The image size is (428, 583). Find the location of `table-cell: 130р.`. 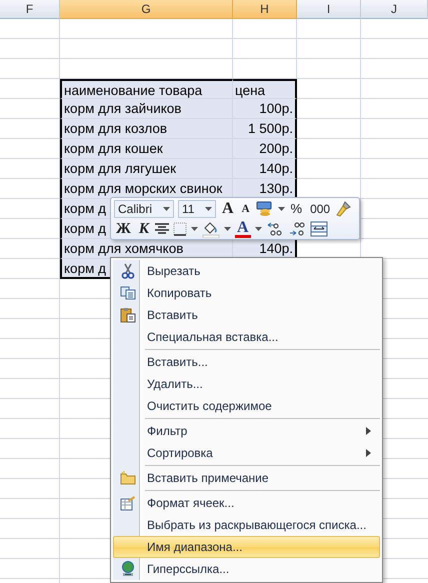

table-cell: 130р. is located at coordinates (265, 189).